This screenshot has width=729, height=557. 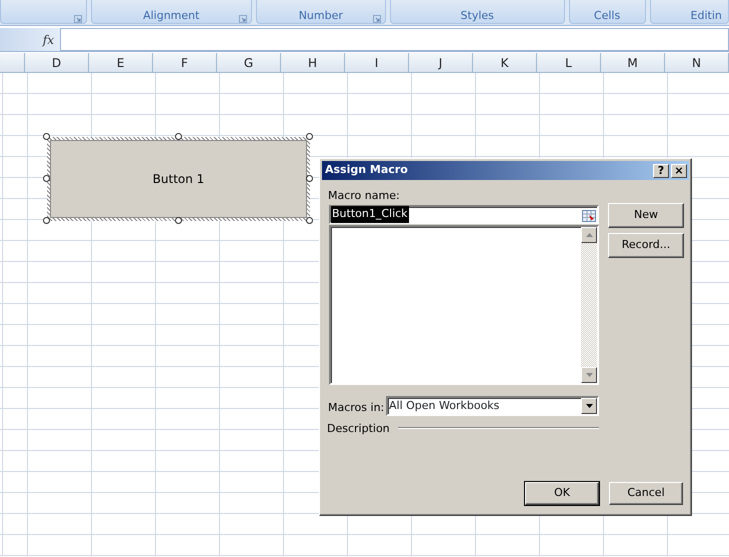 What do you see at coordinates (477, 15) in the screenshot?
I see `ribbon-group-label: Styles` at bounding box center [477, 15].